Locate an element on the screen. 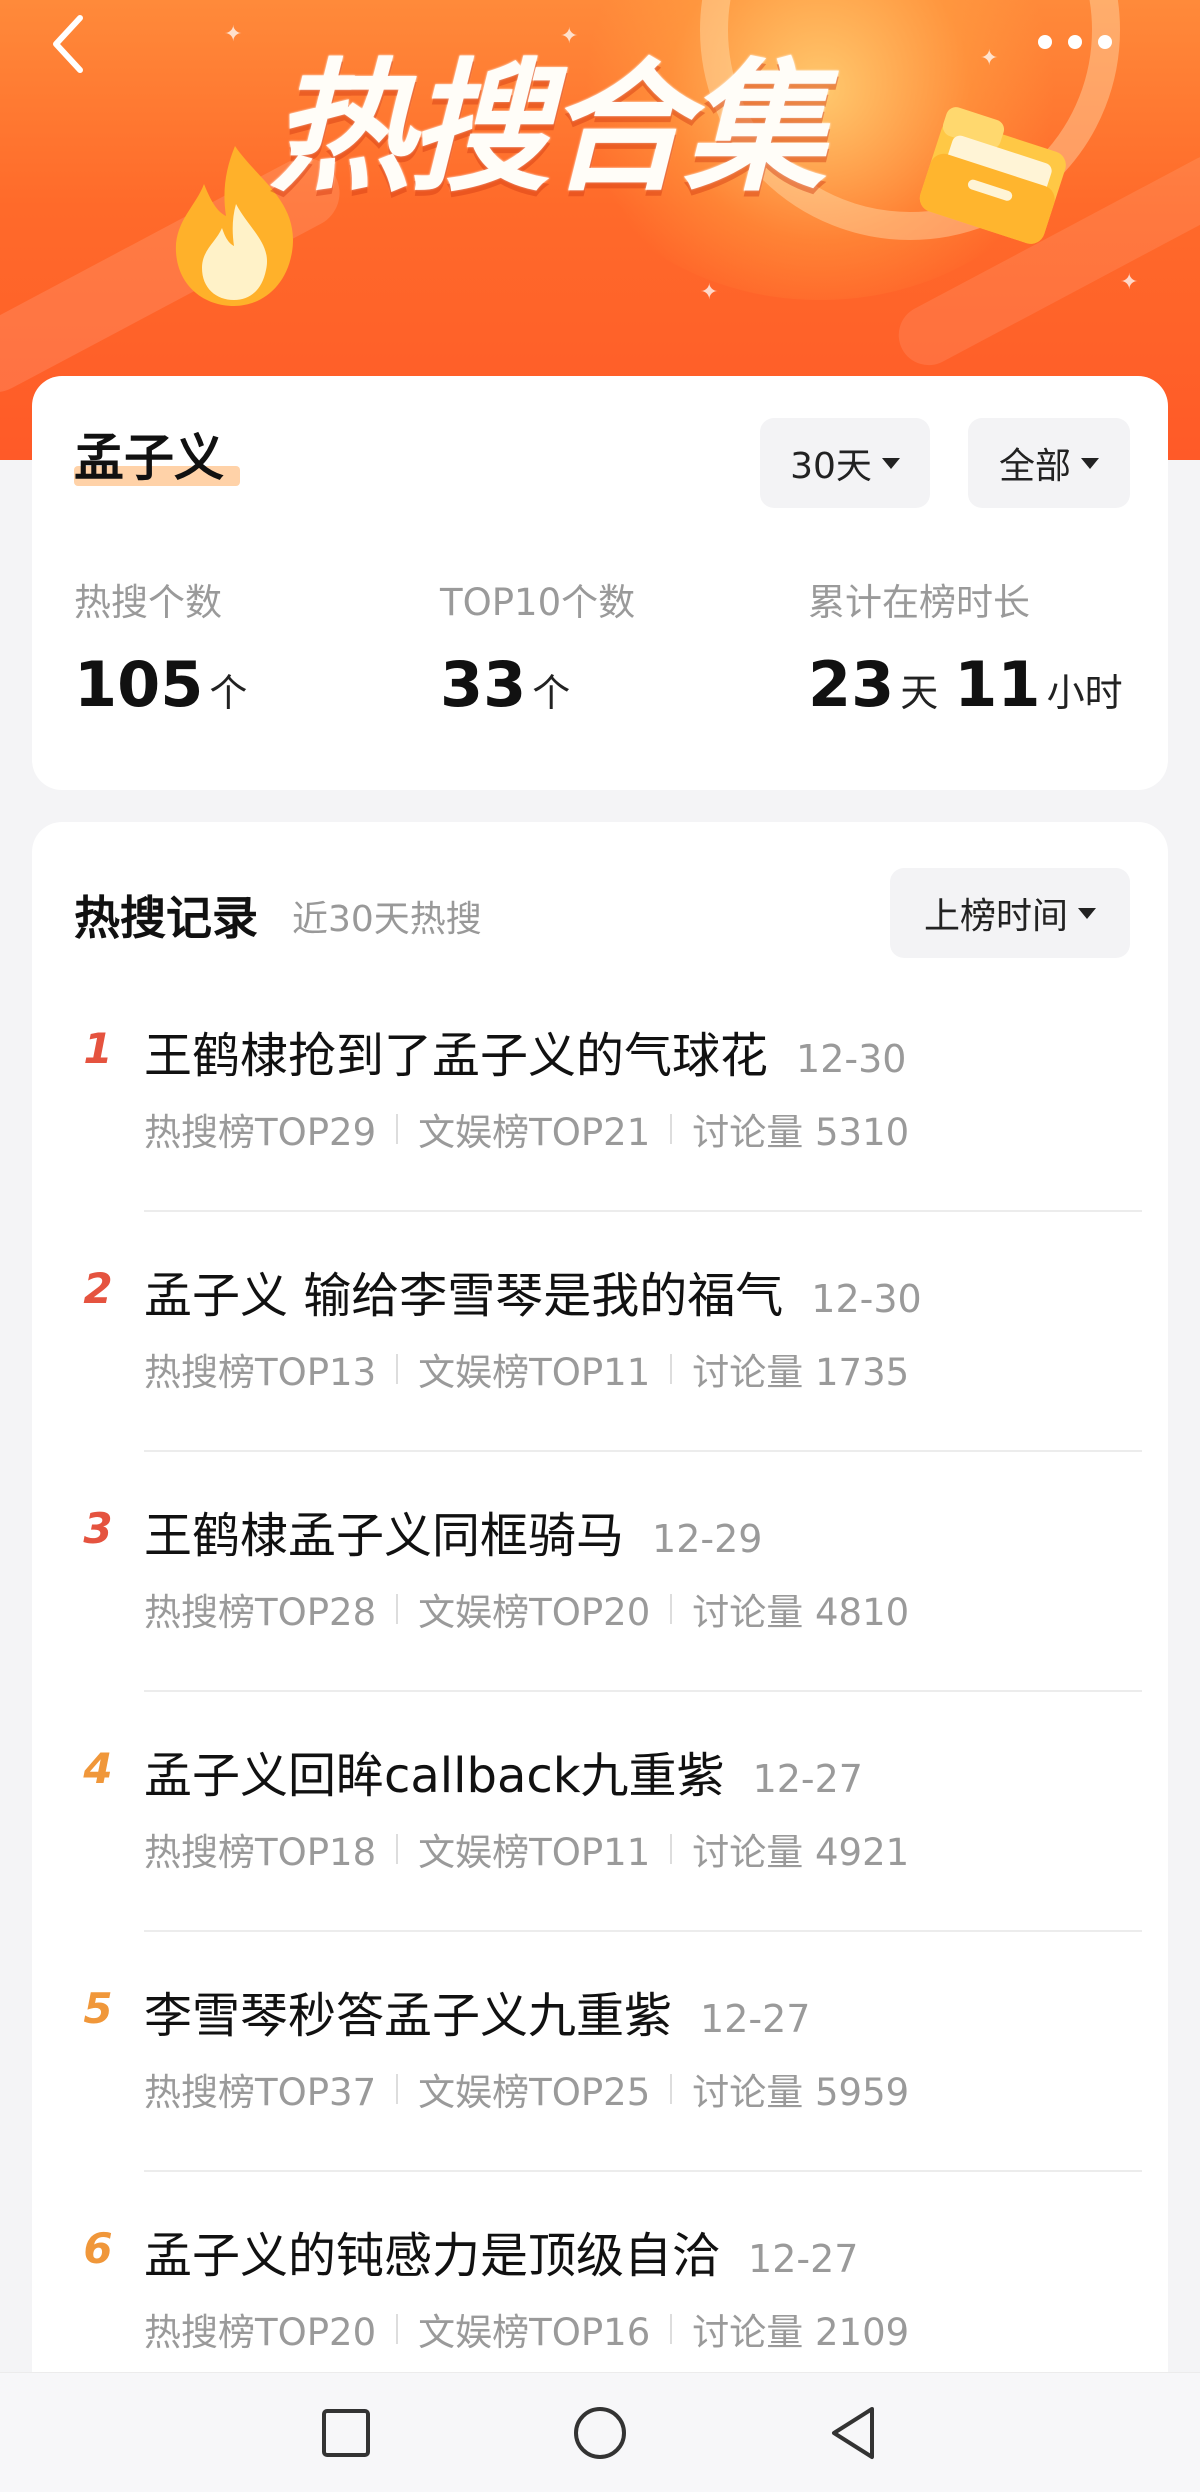  system-back-button is located at coordinates (854, 2433).